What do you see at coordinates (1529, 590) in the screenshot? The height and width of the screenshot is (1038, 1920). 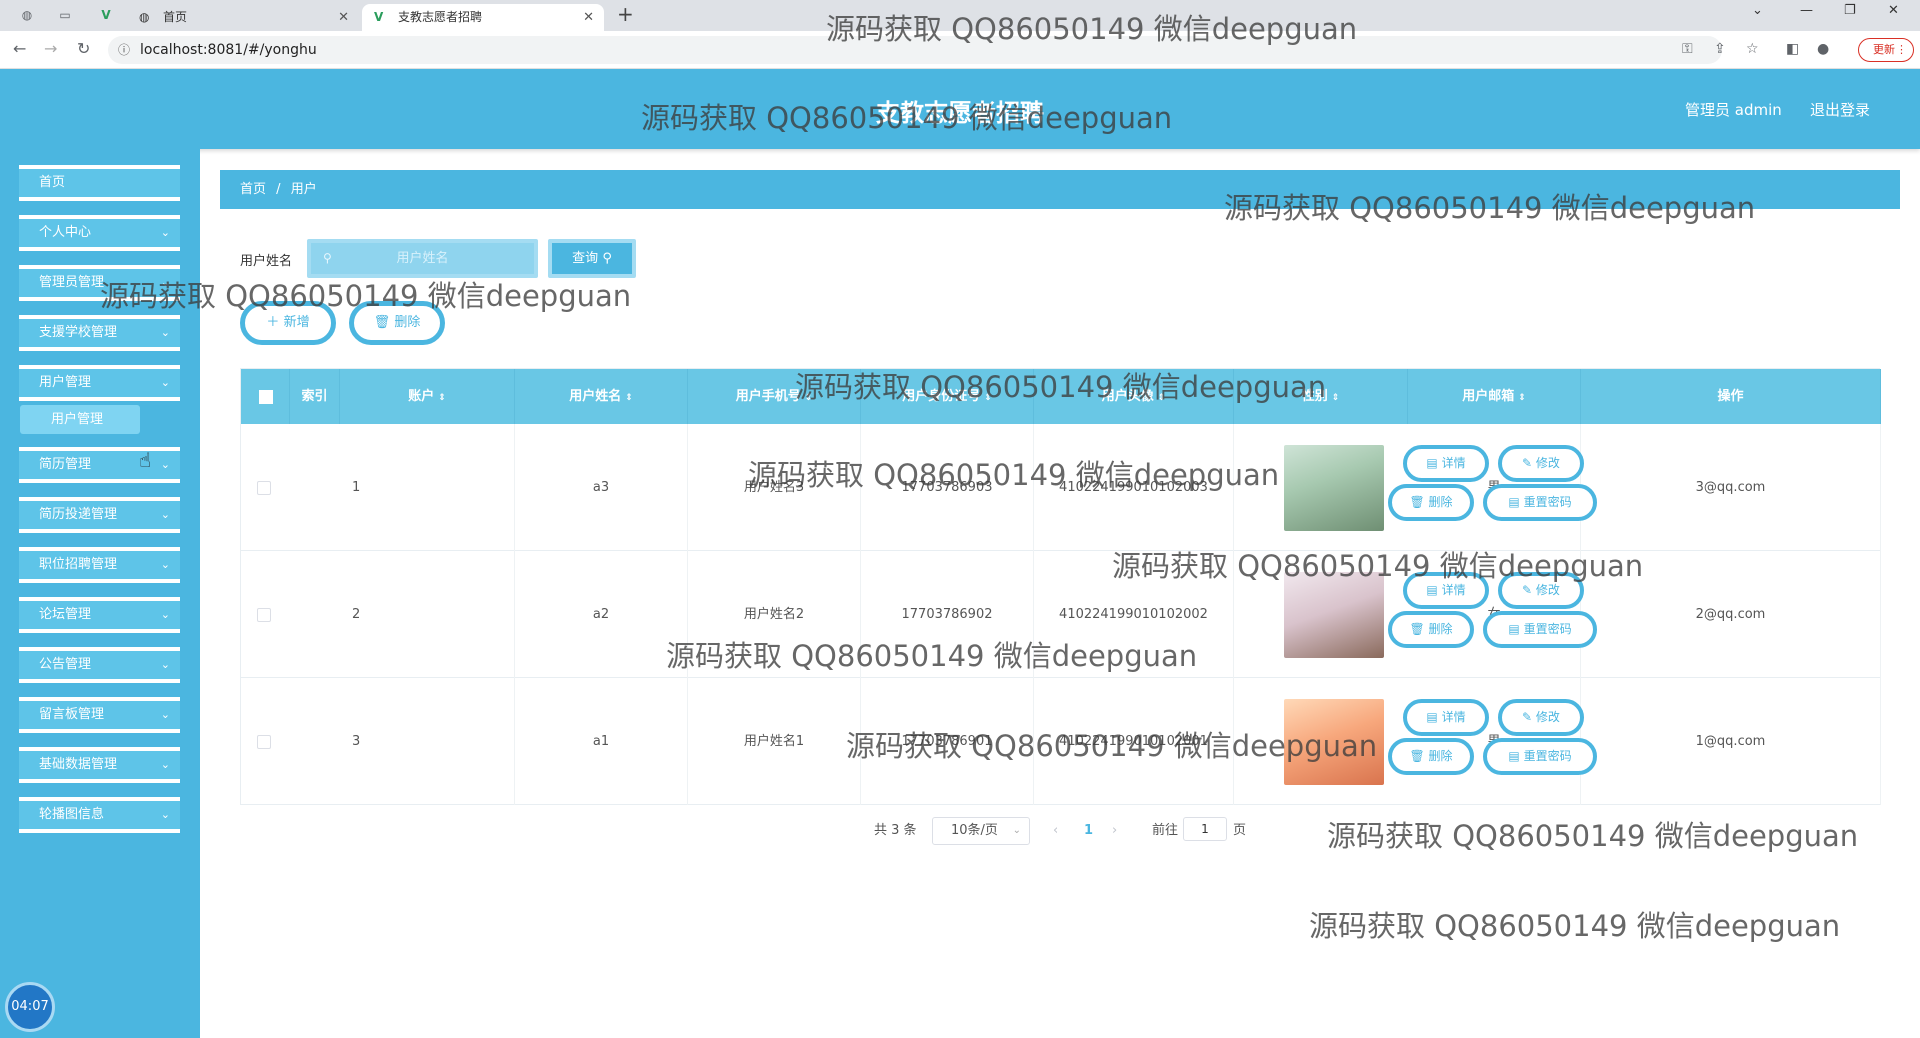 I see `pencil-icon: ✎` at bounding box center [1529, 590].